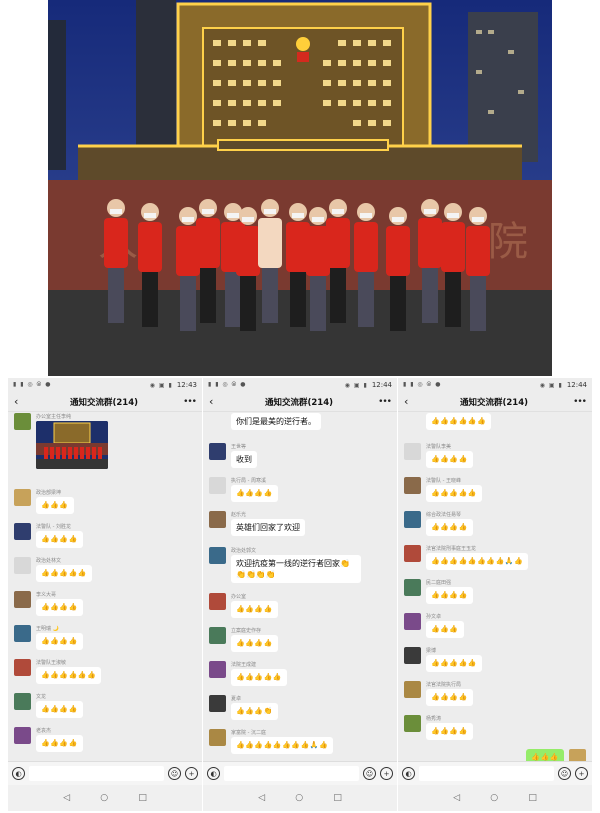 Image resolution: width=600 pixels, height=813 pixels. Describe the element at coordinates (434, 719) in the screenshot. I see `sender-name: 杨秀涛` at that location.